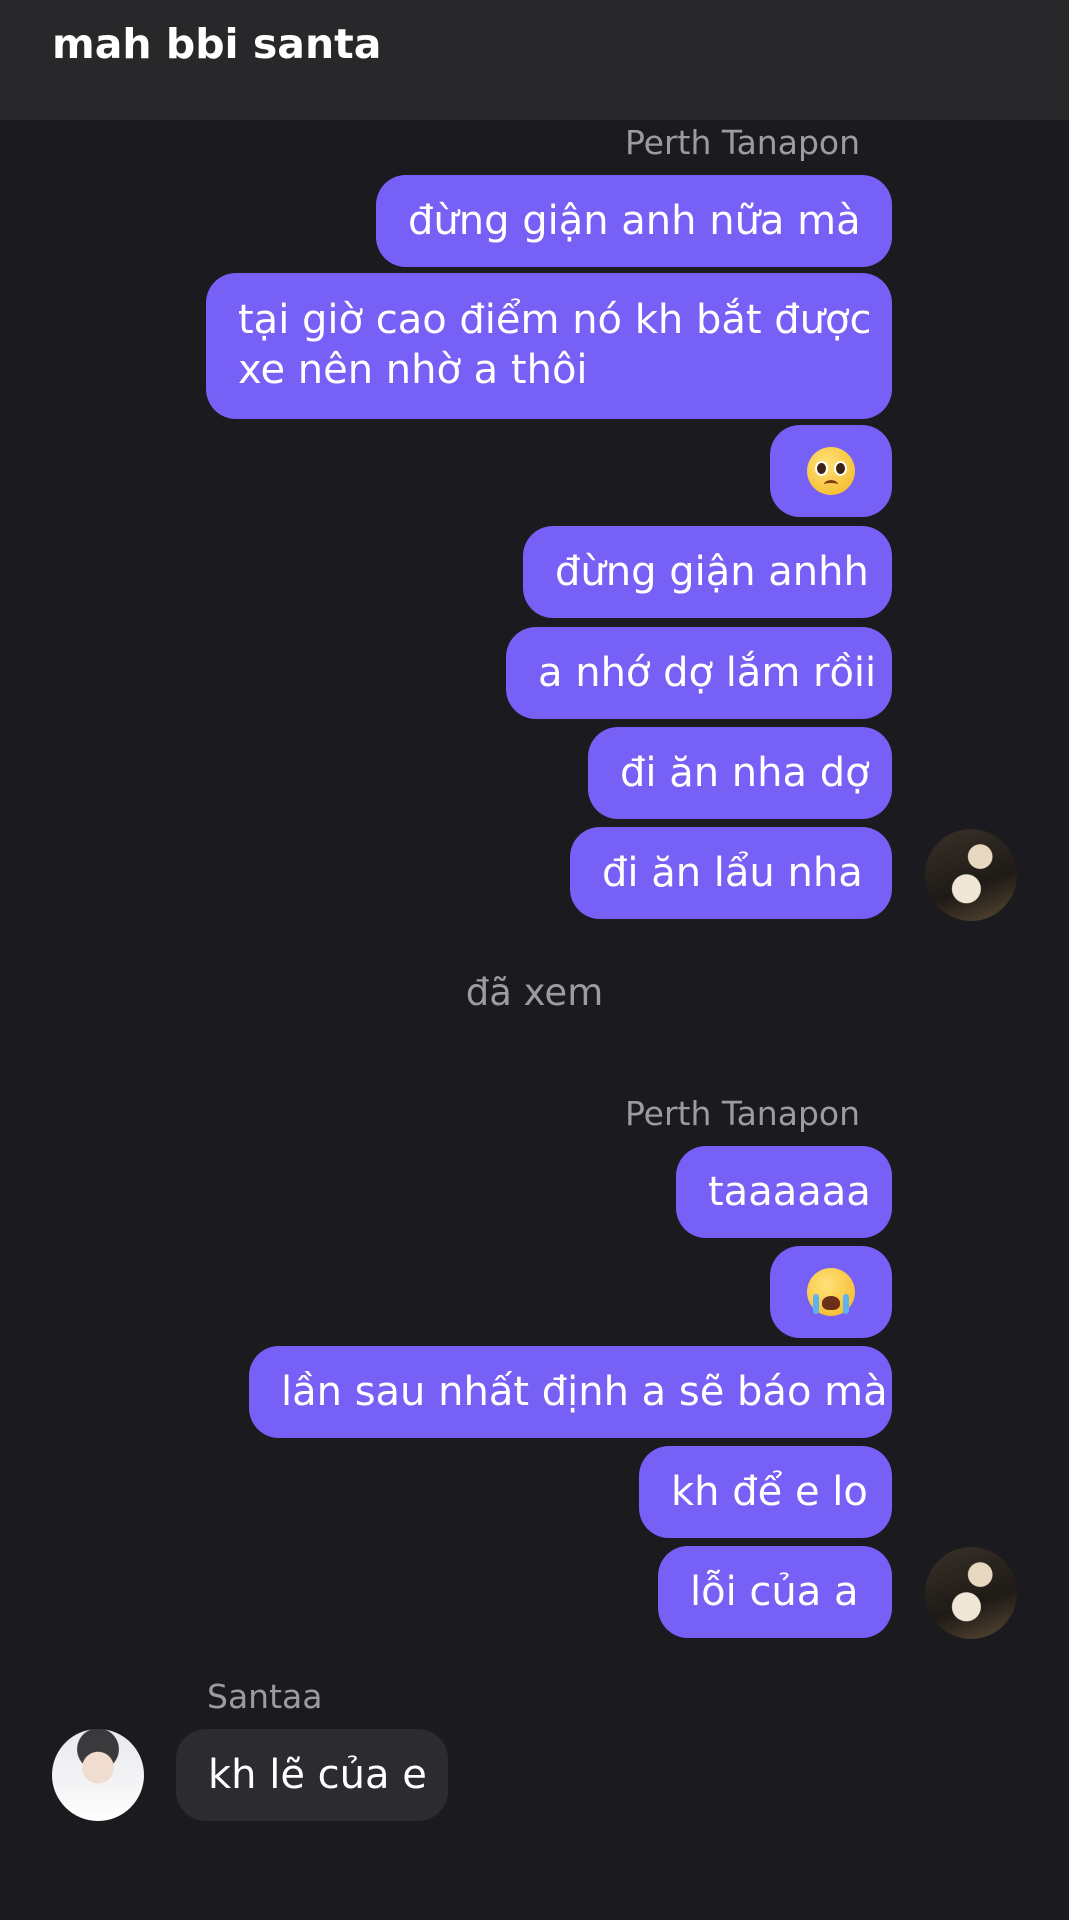  Describe the element at coordinates (534, 992) in the screenshot. I see `seen-status: đã xem` at that location.